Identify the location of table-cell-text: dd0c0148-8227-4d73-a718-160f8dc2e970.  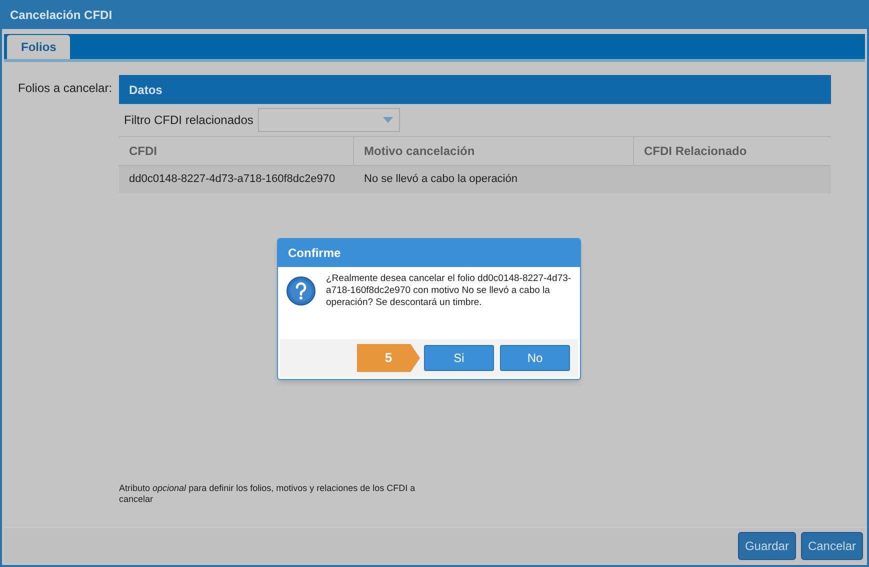
(232, 180).